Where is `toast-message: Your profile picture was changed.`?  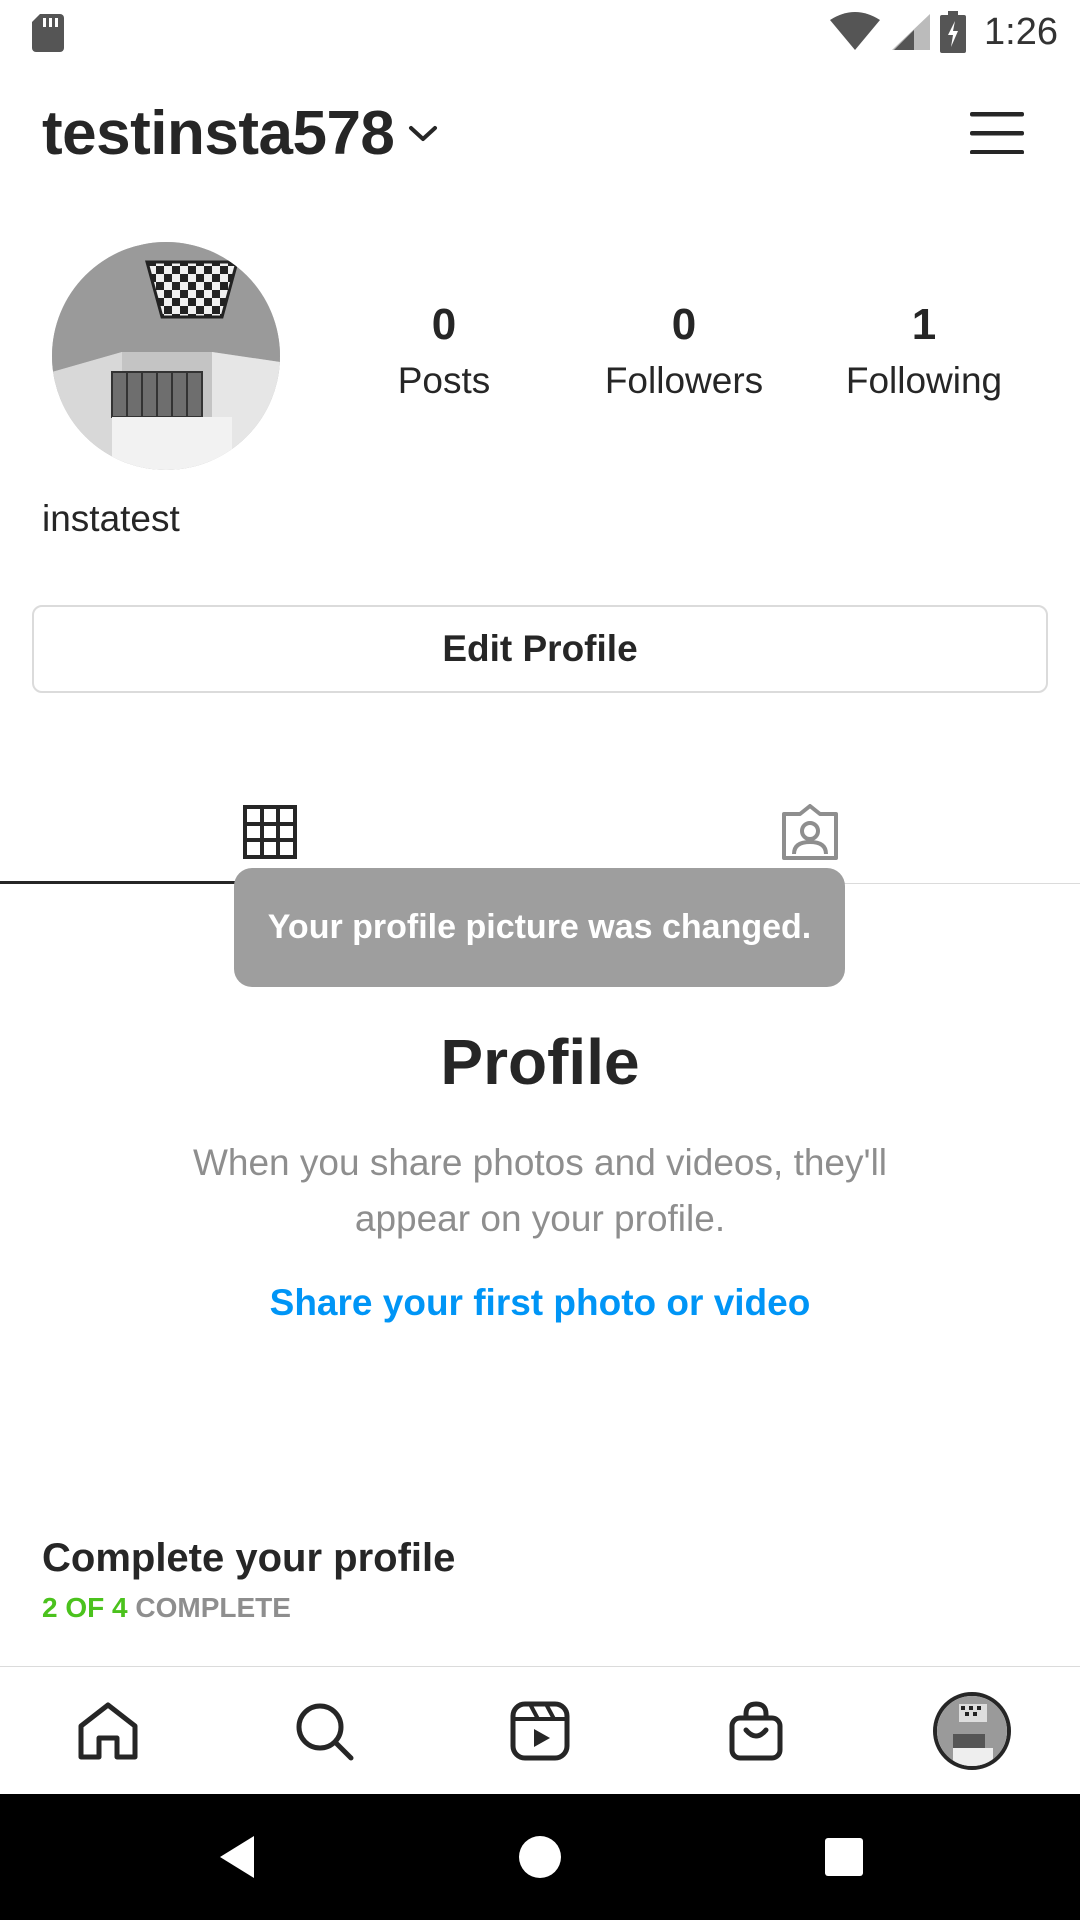
toast-message: Your profile picture was changed. is located at coordinates (539, 927).